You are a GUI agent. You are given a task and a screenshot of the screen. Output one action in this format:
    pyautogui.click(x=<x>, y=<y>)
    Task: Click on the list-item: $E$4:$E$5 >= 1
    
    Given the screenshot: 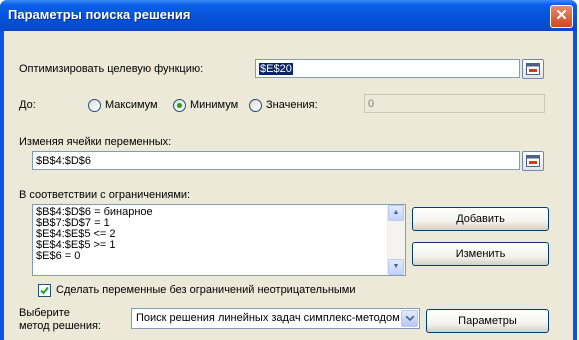 What is the action you would take?
    pyautogui.click(x=219, y=245)
    